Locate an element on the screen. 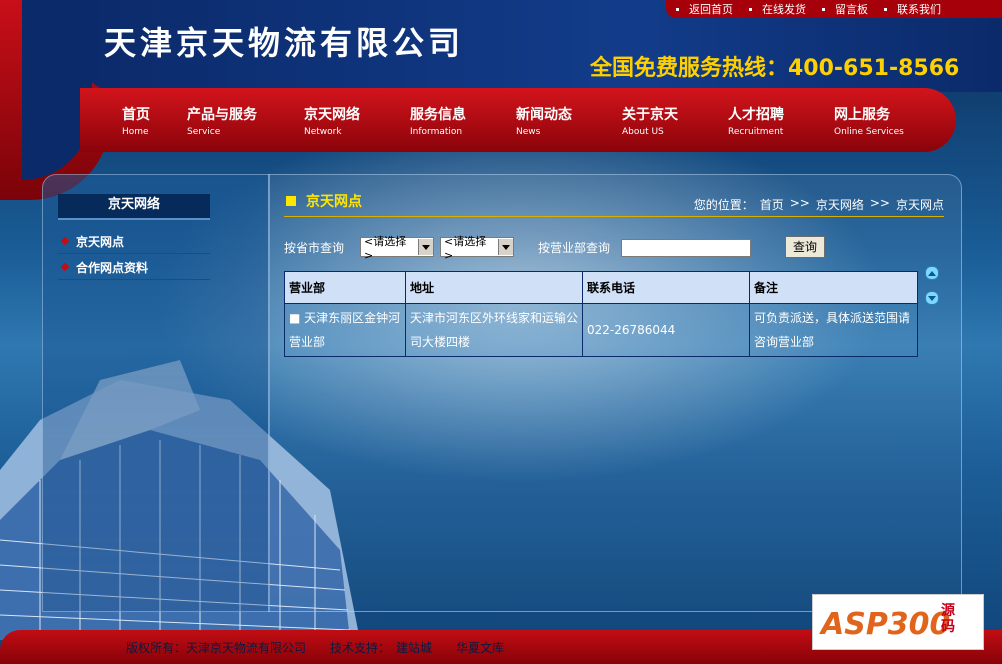 The image size is (1002, 664). nav-network: 京天网络 Network is located at coordinates (332, 120).